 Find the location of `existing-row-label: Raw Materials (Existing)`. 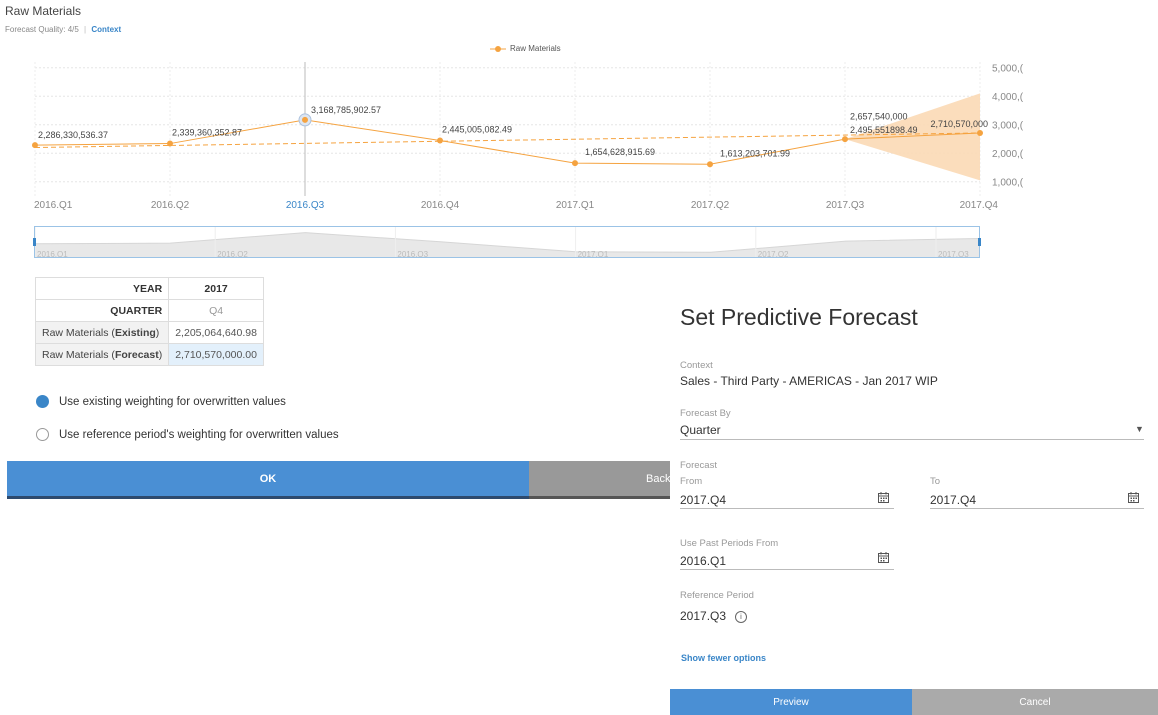

existing-row-label: Raw Materials (Existing) is located at coordinates (102, 332).